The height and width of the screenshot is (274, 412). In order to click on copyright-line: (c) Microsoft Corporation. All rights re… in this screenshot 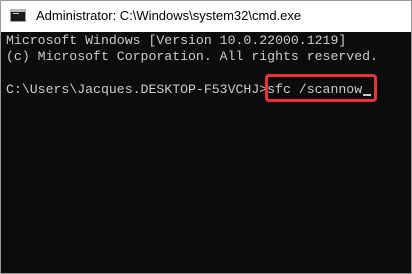, I will do `click(192, 56)`.